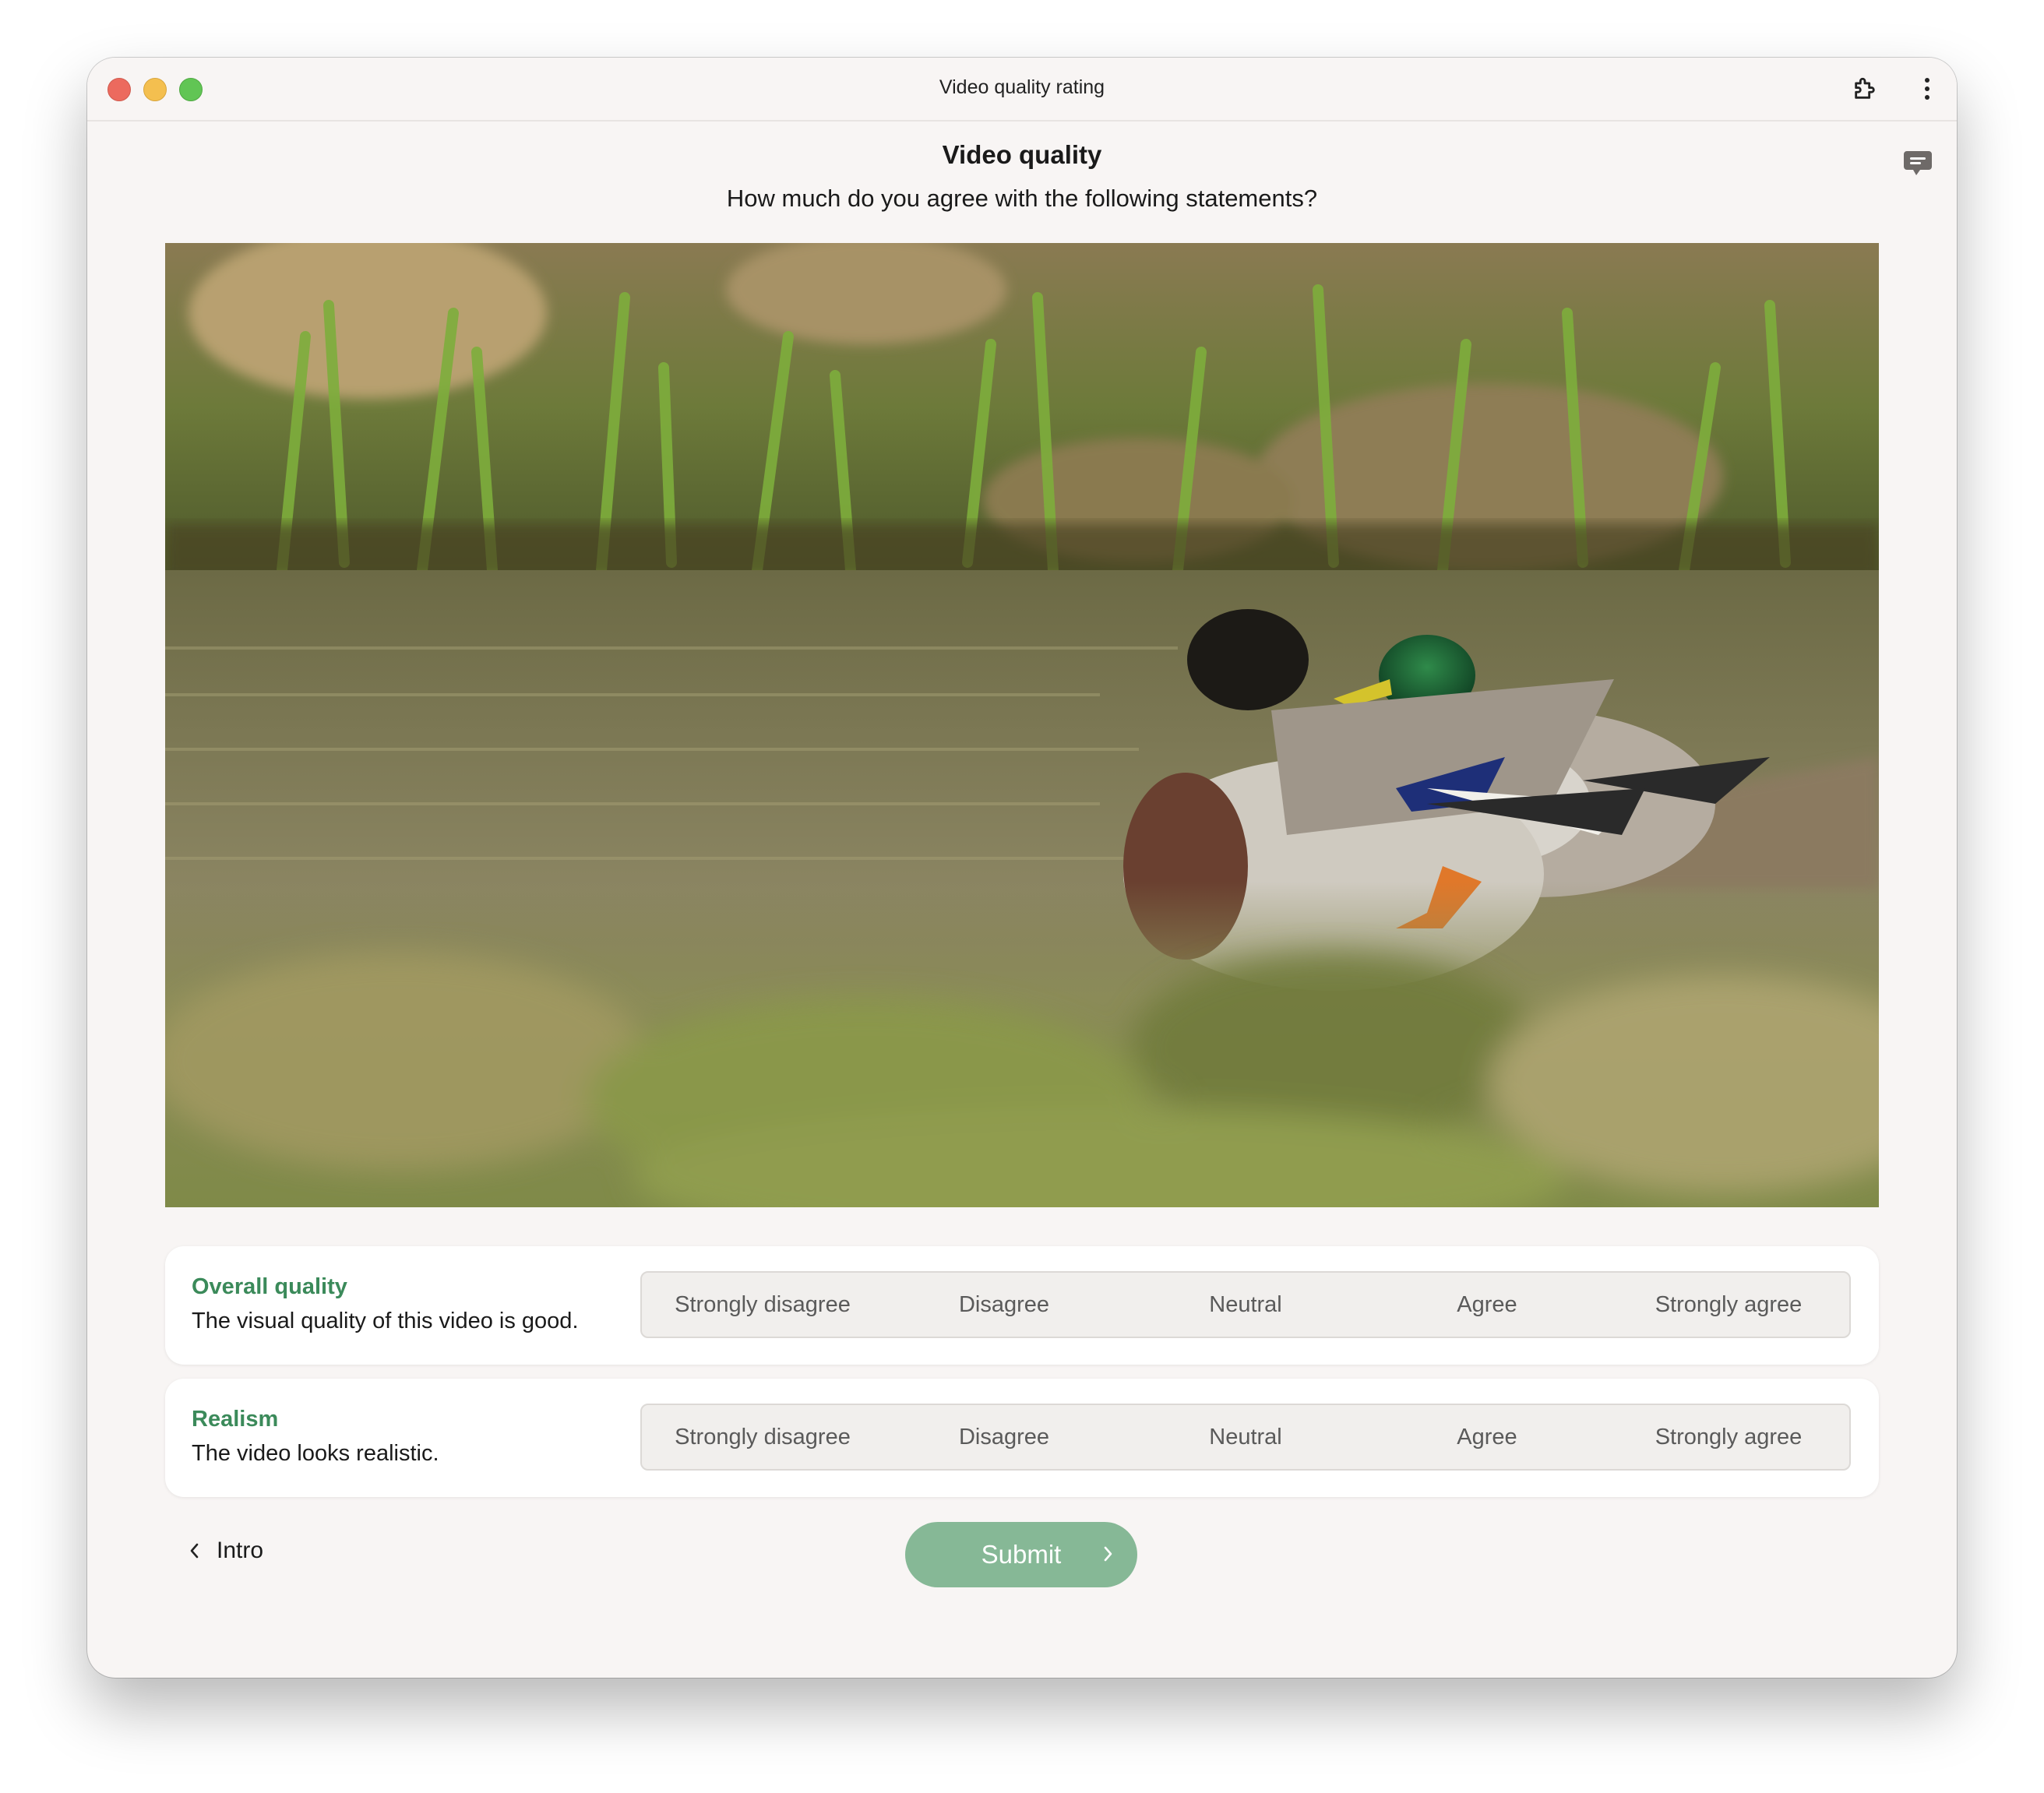  What do you see at coordinates (240, 1550) in the screenshot?
I see `back-label: Intro` at bounding box center [240, 1550].